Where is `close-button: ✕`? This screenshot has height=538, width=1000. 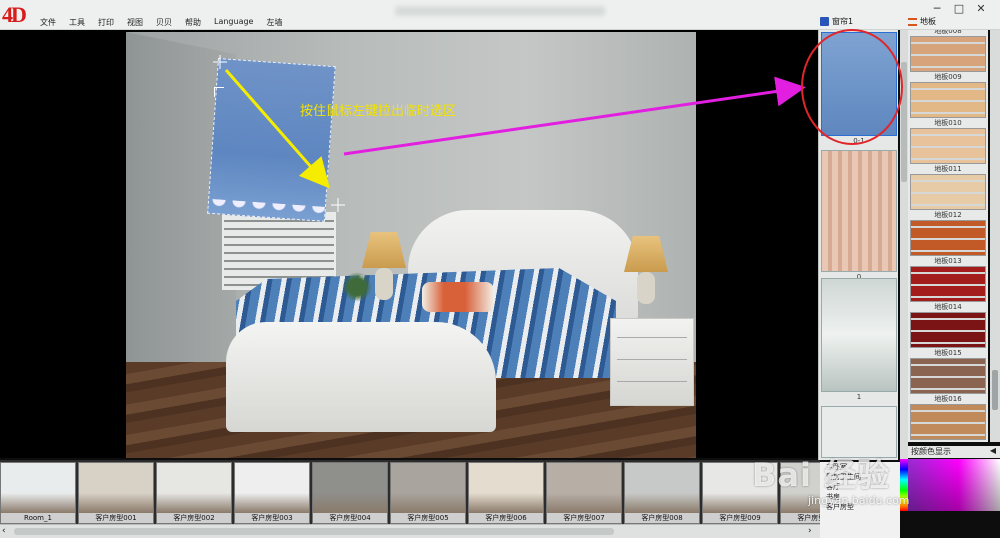
close-button: ✕ is located at coordinates (981, 9).